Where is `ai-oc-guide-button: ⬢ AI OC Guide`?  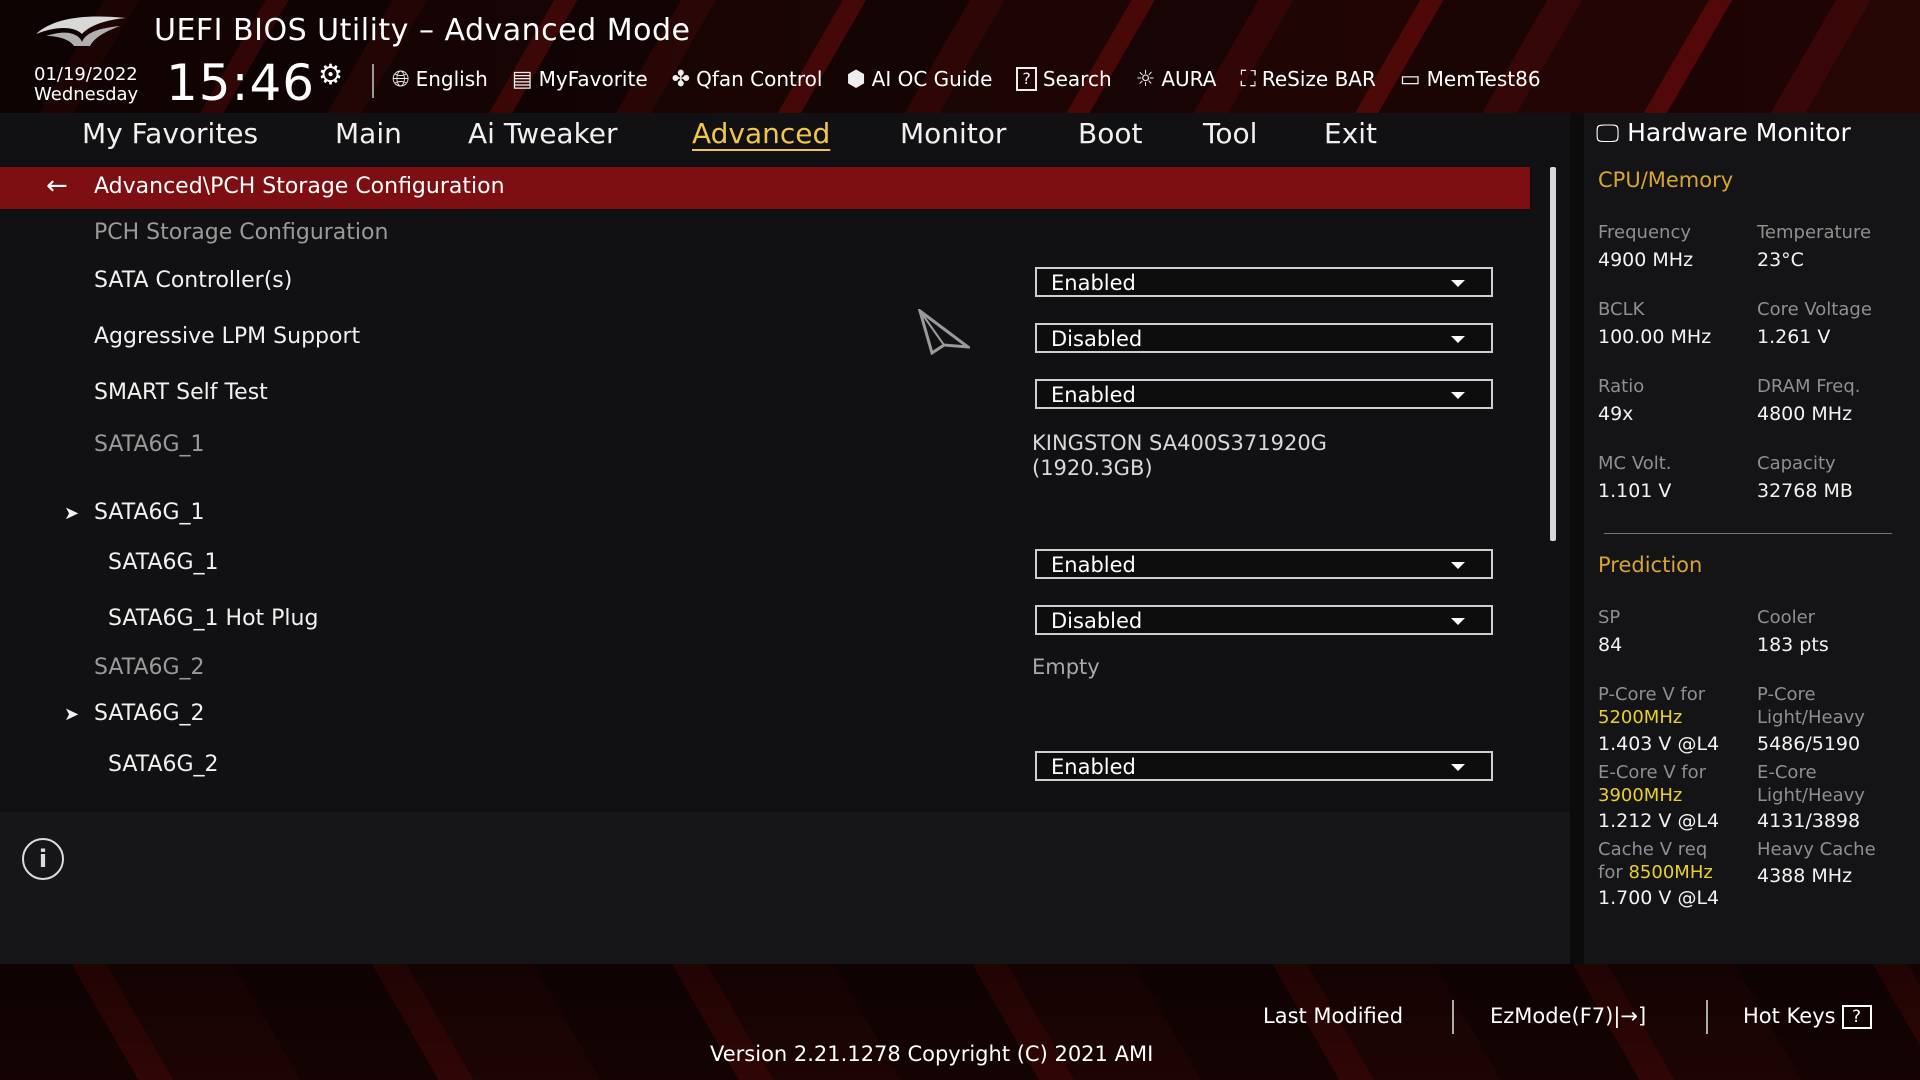 ai-oc-guide-button: ⬢ AI OC Guide is located at coordinates (919, 79).